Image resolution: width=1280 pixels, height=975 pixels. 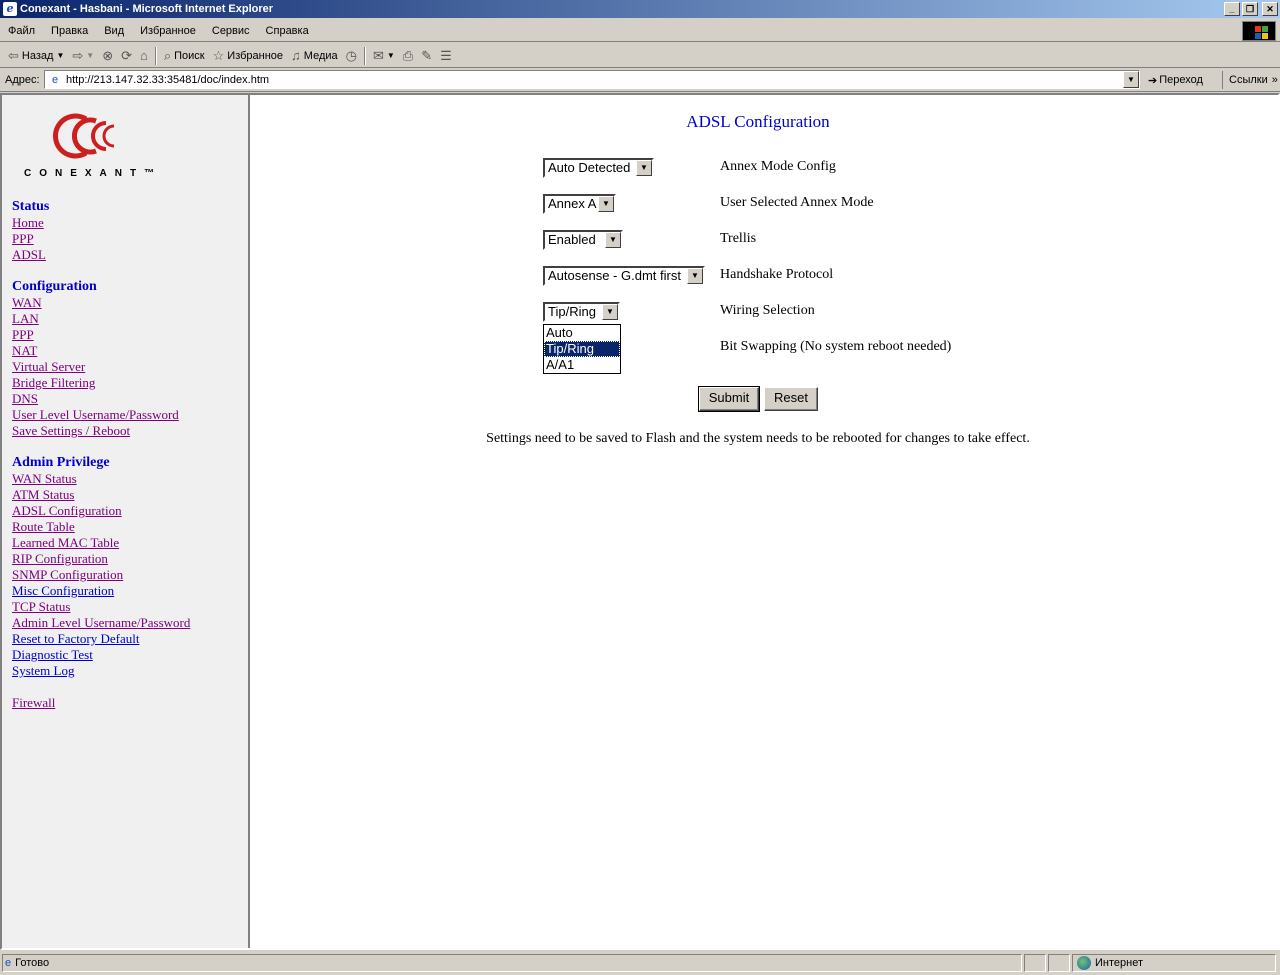 What do you see at coordinates (314, 56) in the screenshot?
I see `media-button: ♫ Медиа` at bounding box center [314, 56].